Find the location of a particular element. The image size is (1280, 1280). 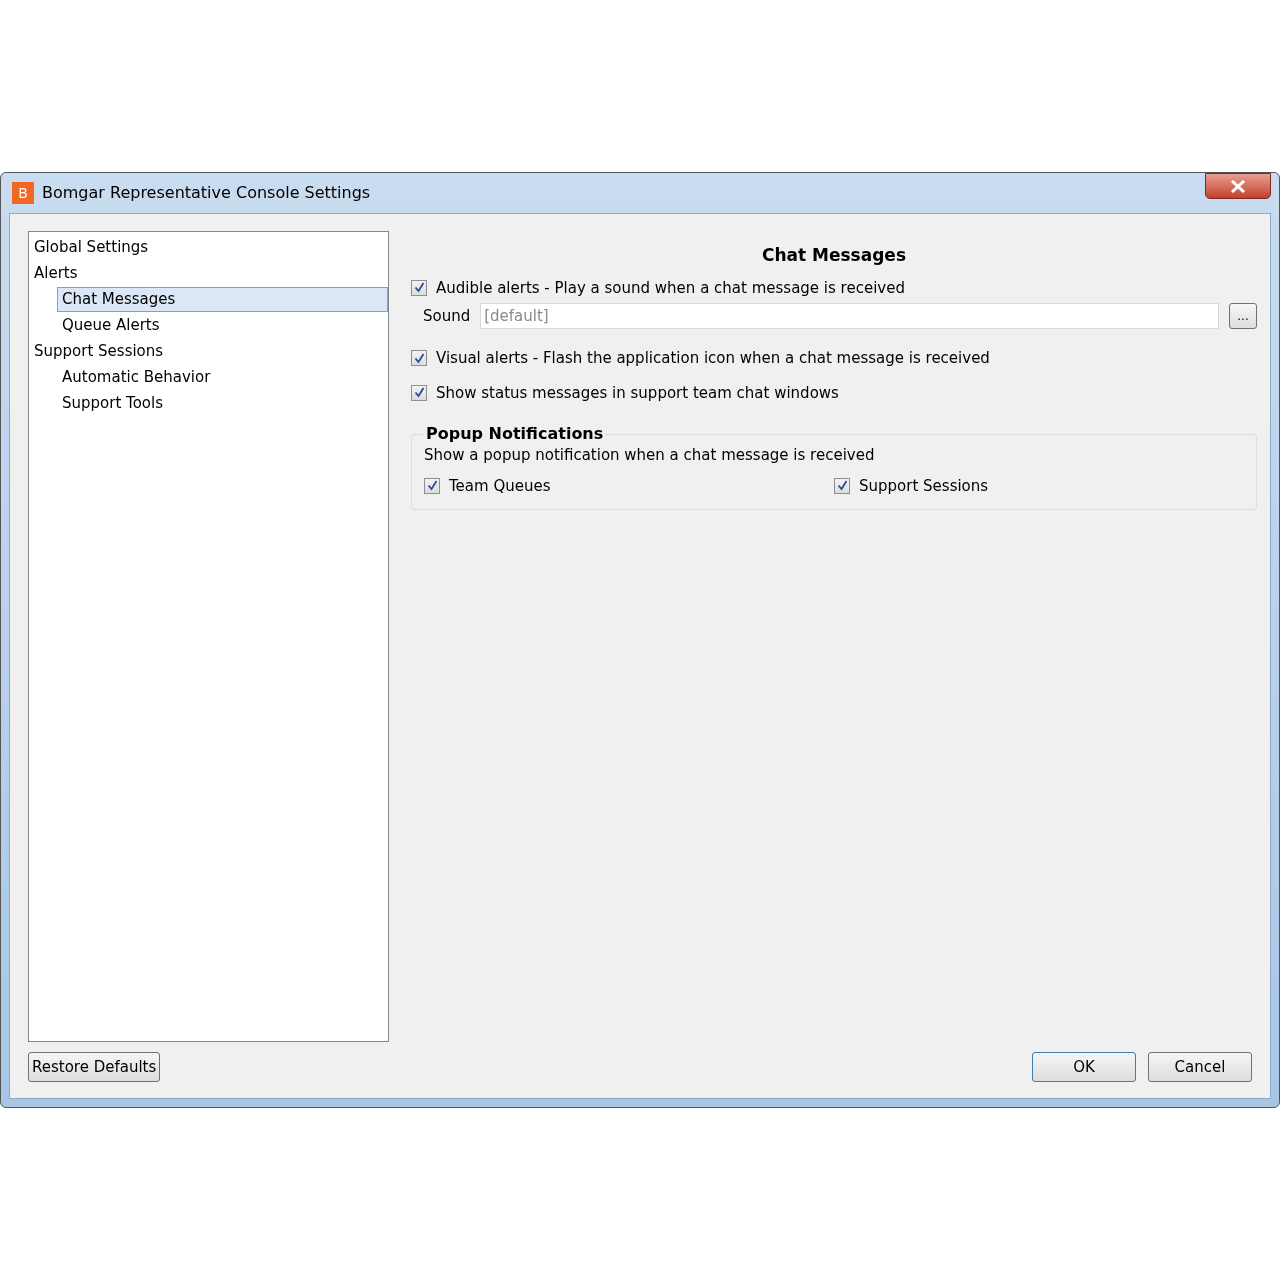

tree-item: Alerts is located at coordinates (56, 273).